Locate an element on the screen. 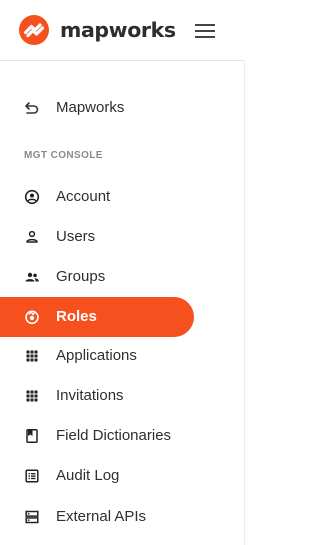 The width and height of the screenshot is (320, 545). nav-item-field-dictionaries: Field Dictionaries is located at coordinates (97, 436).